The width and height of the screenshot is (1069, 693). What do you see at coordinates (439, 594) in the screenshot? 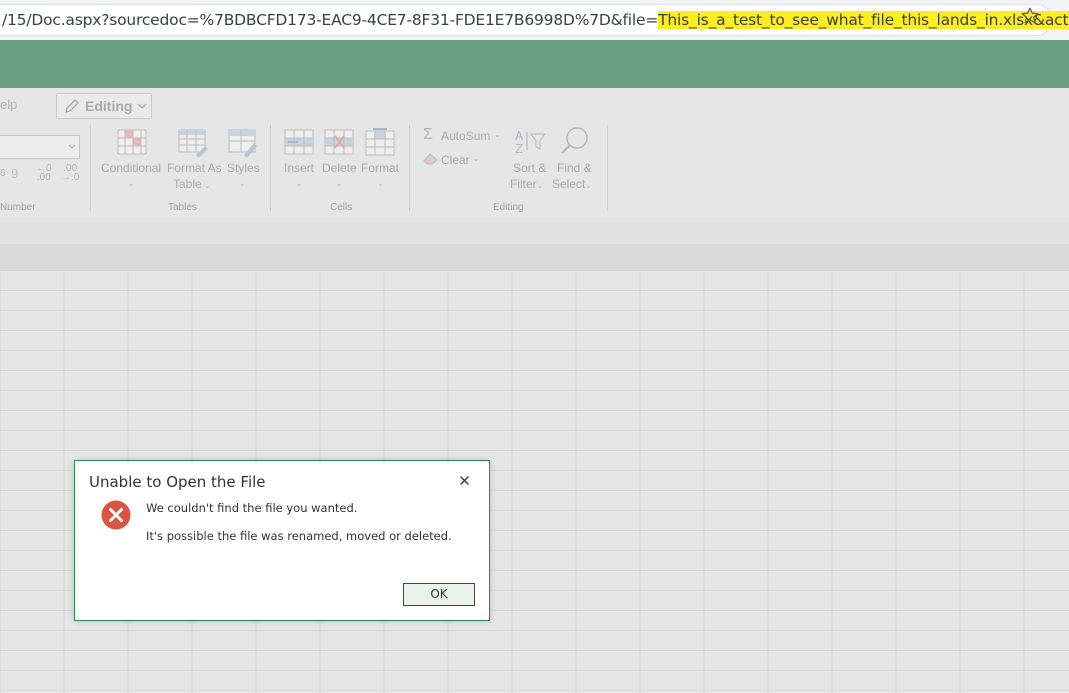
I see `ok-button: OK` at bounding box center [439, 594].